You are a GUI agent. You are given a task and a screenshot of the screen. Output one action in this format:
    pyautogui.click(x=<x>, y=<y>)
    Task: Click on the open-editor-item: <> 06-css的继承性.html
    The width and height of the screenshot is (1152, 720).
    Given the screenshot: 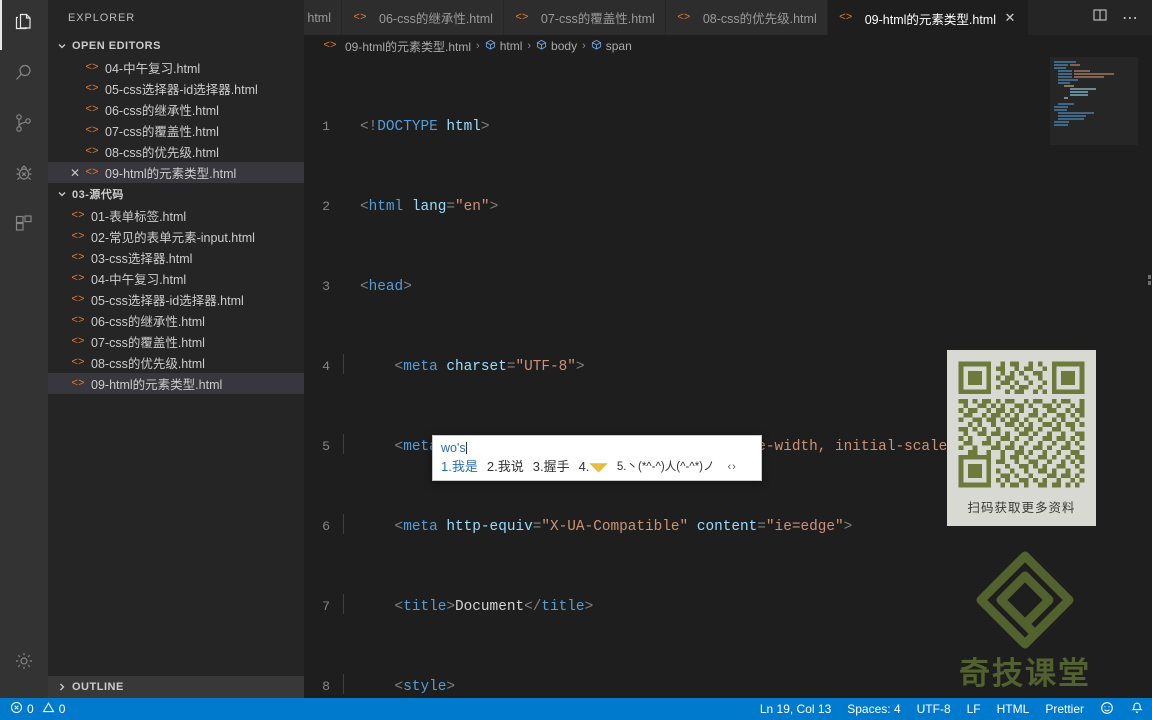 What is the action you would take?
    pyautogui.click(x=176, y=109)
    